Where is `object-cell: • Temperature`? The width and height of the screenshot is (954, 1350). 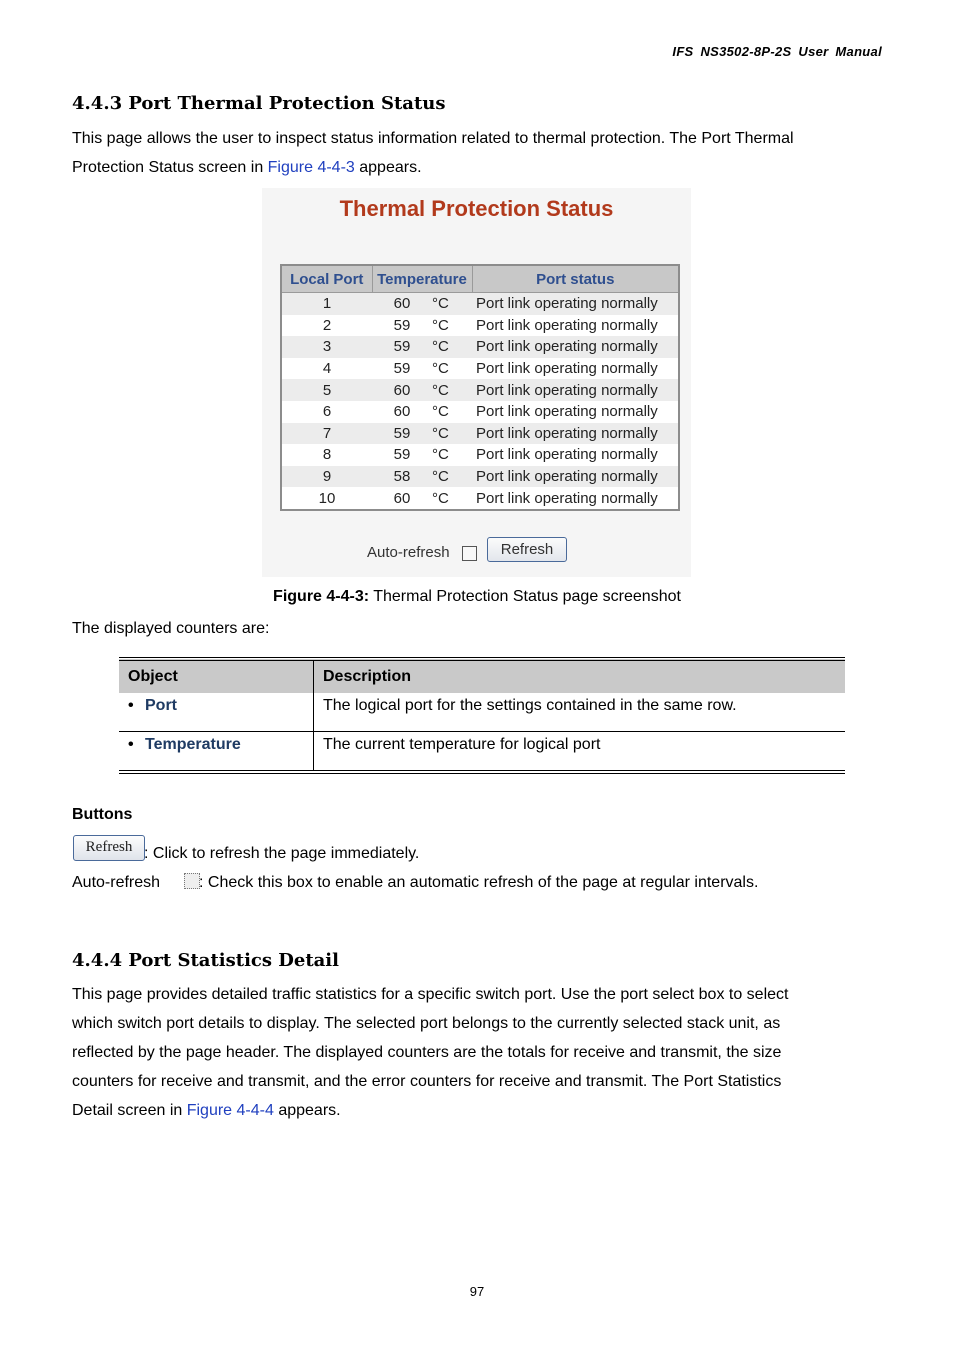
object-cell: • Temperature is located at coordinates (216, 751).